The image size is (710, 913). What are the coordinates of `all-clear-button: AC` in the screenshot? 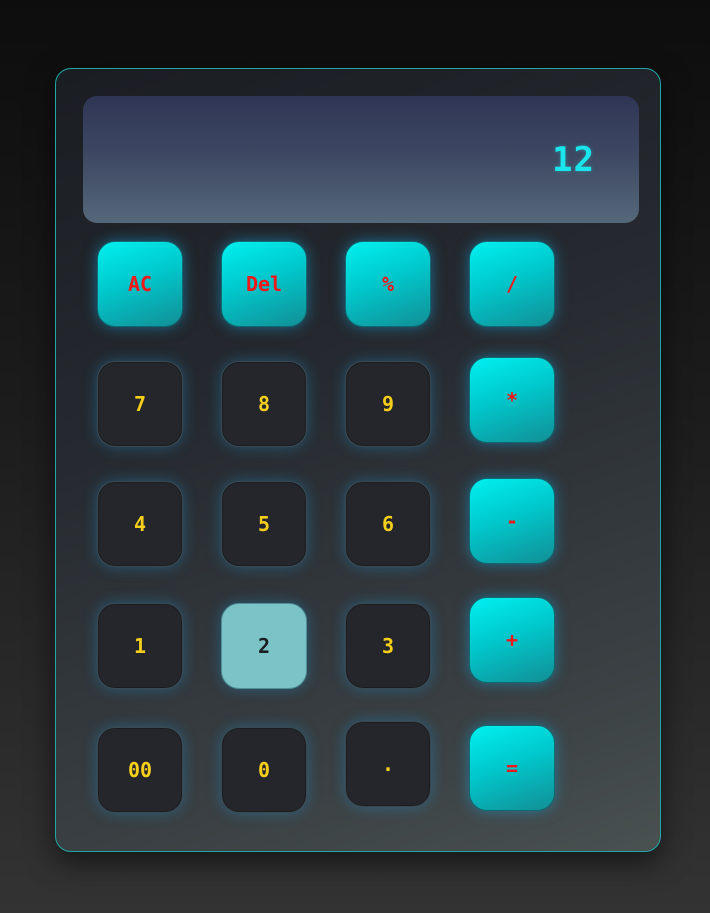 It's located at (140, 284).